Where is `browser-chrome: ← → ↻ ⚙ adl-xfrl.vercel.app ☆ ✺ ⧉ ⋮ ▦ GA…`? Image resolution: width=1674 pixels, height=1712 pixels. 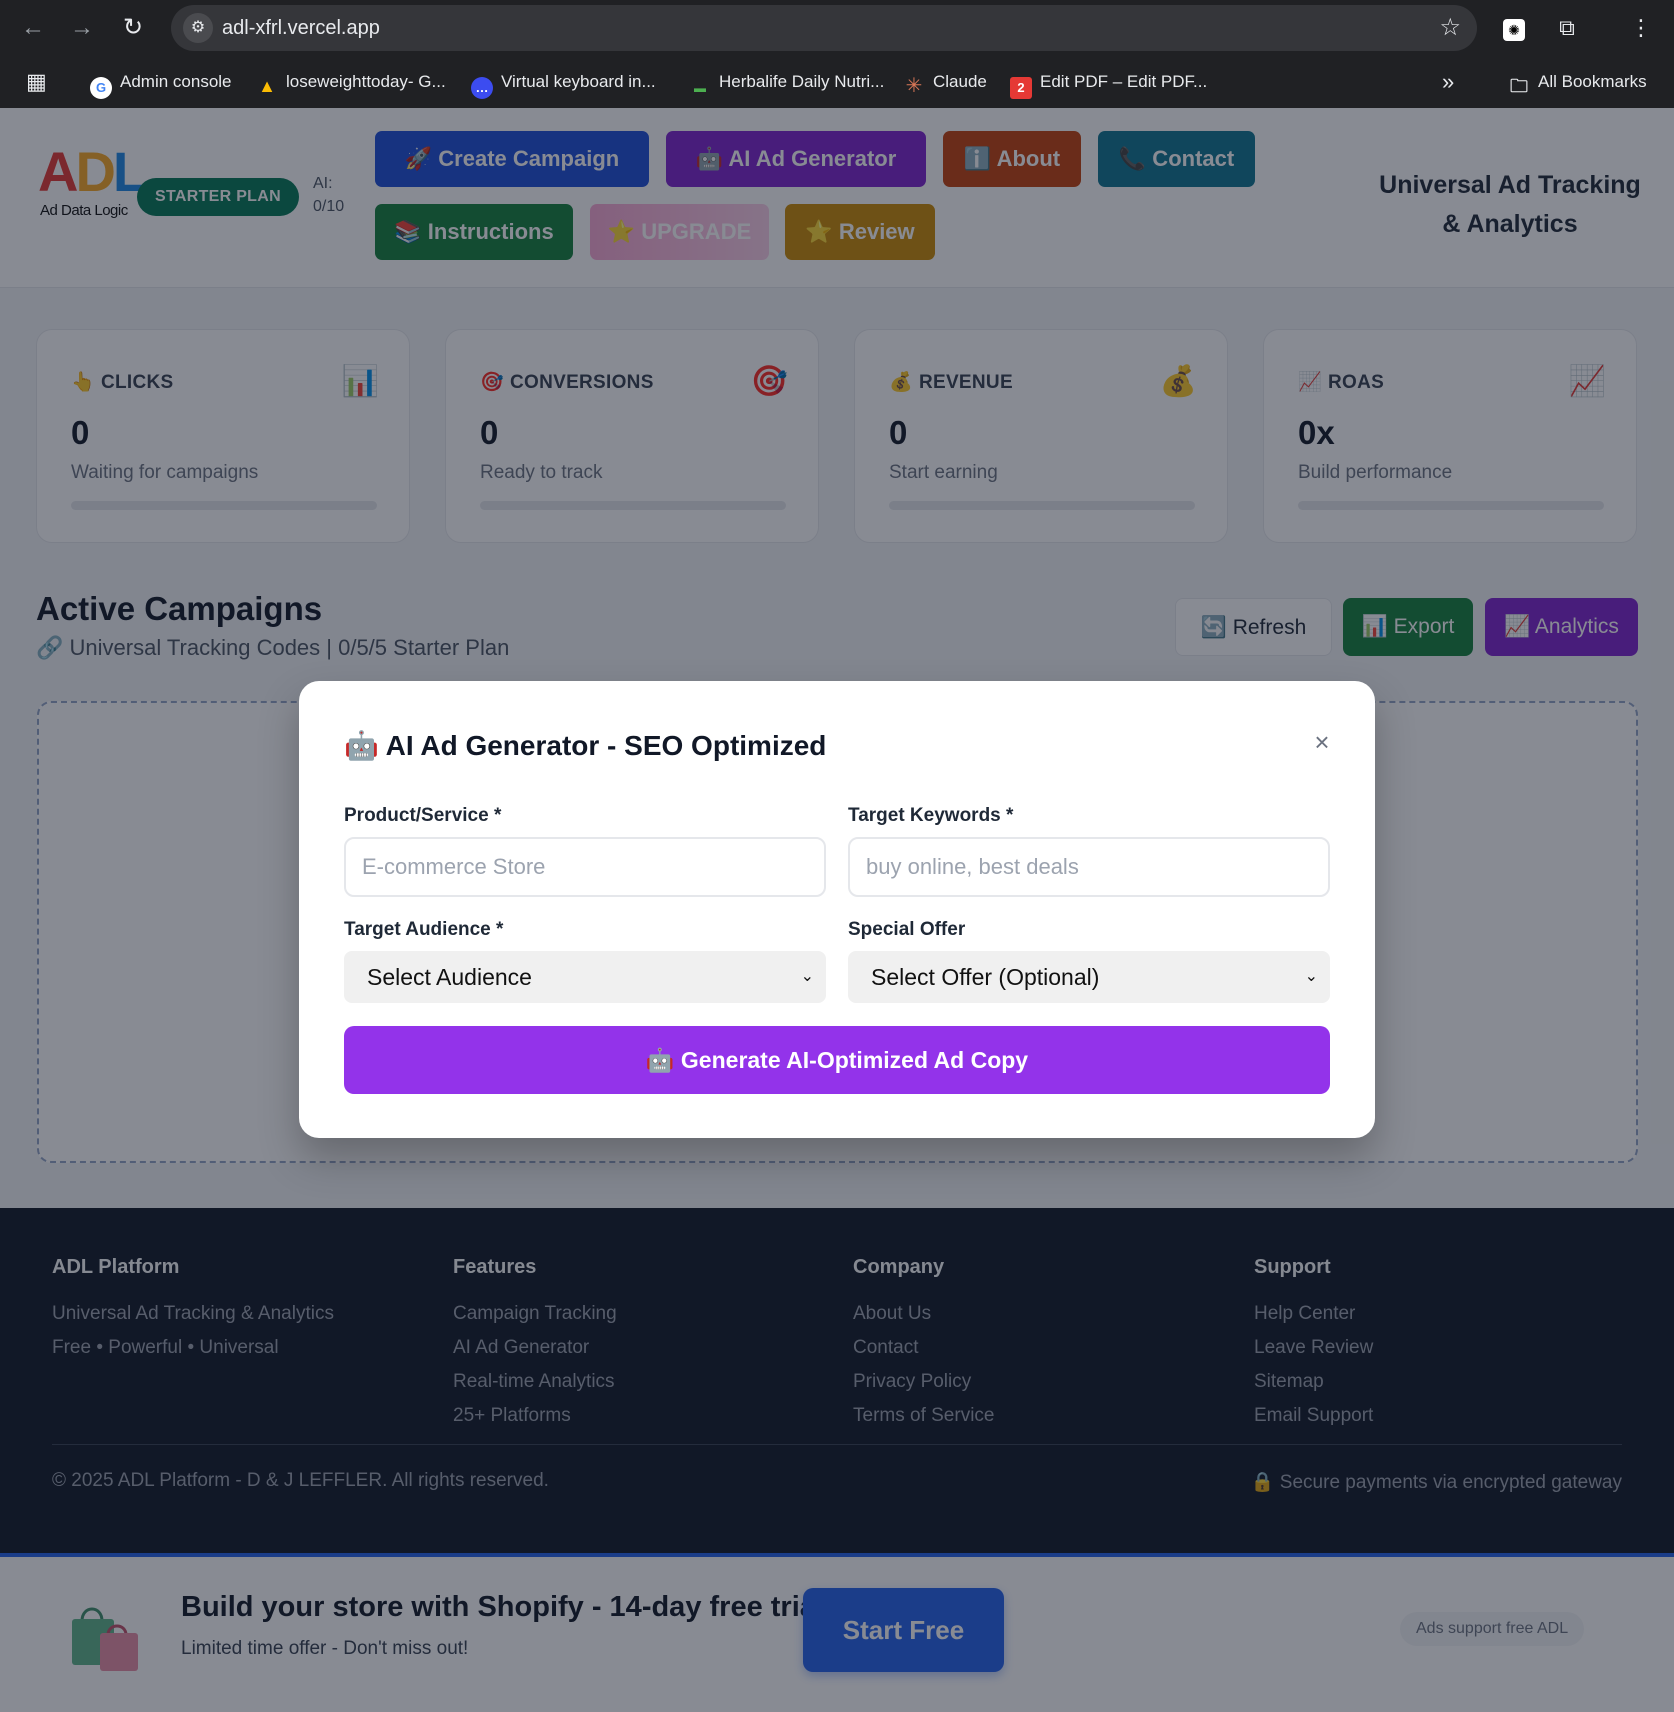
browser-chrome: ← → ↻ ⚙ adl-xfrl.vercel.app ☆ ✺ ⧉ ⋮ ▦ GA… is located at coordinates (837, 54).